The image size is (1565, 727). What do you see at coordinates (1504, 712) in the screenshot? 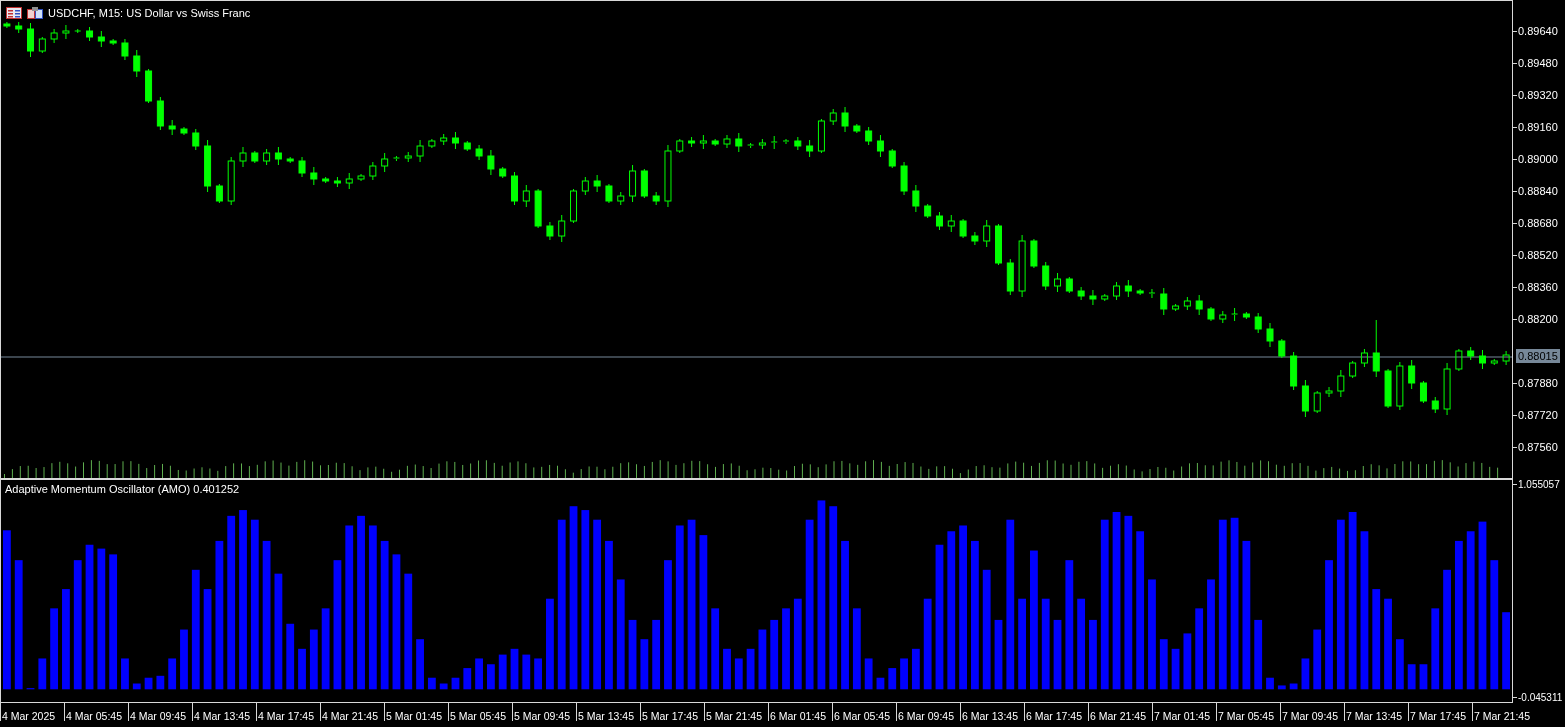
I see `time-axis-label: 7 Mar 21:45` at bounding box center [1504, 712].